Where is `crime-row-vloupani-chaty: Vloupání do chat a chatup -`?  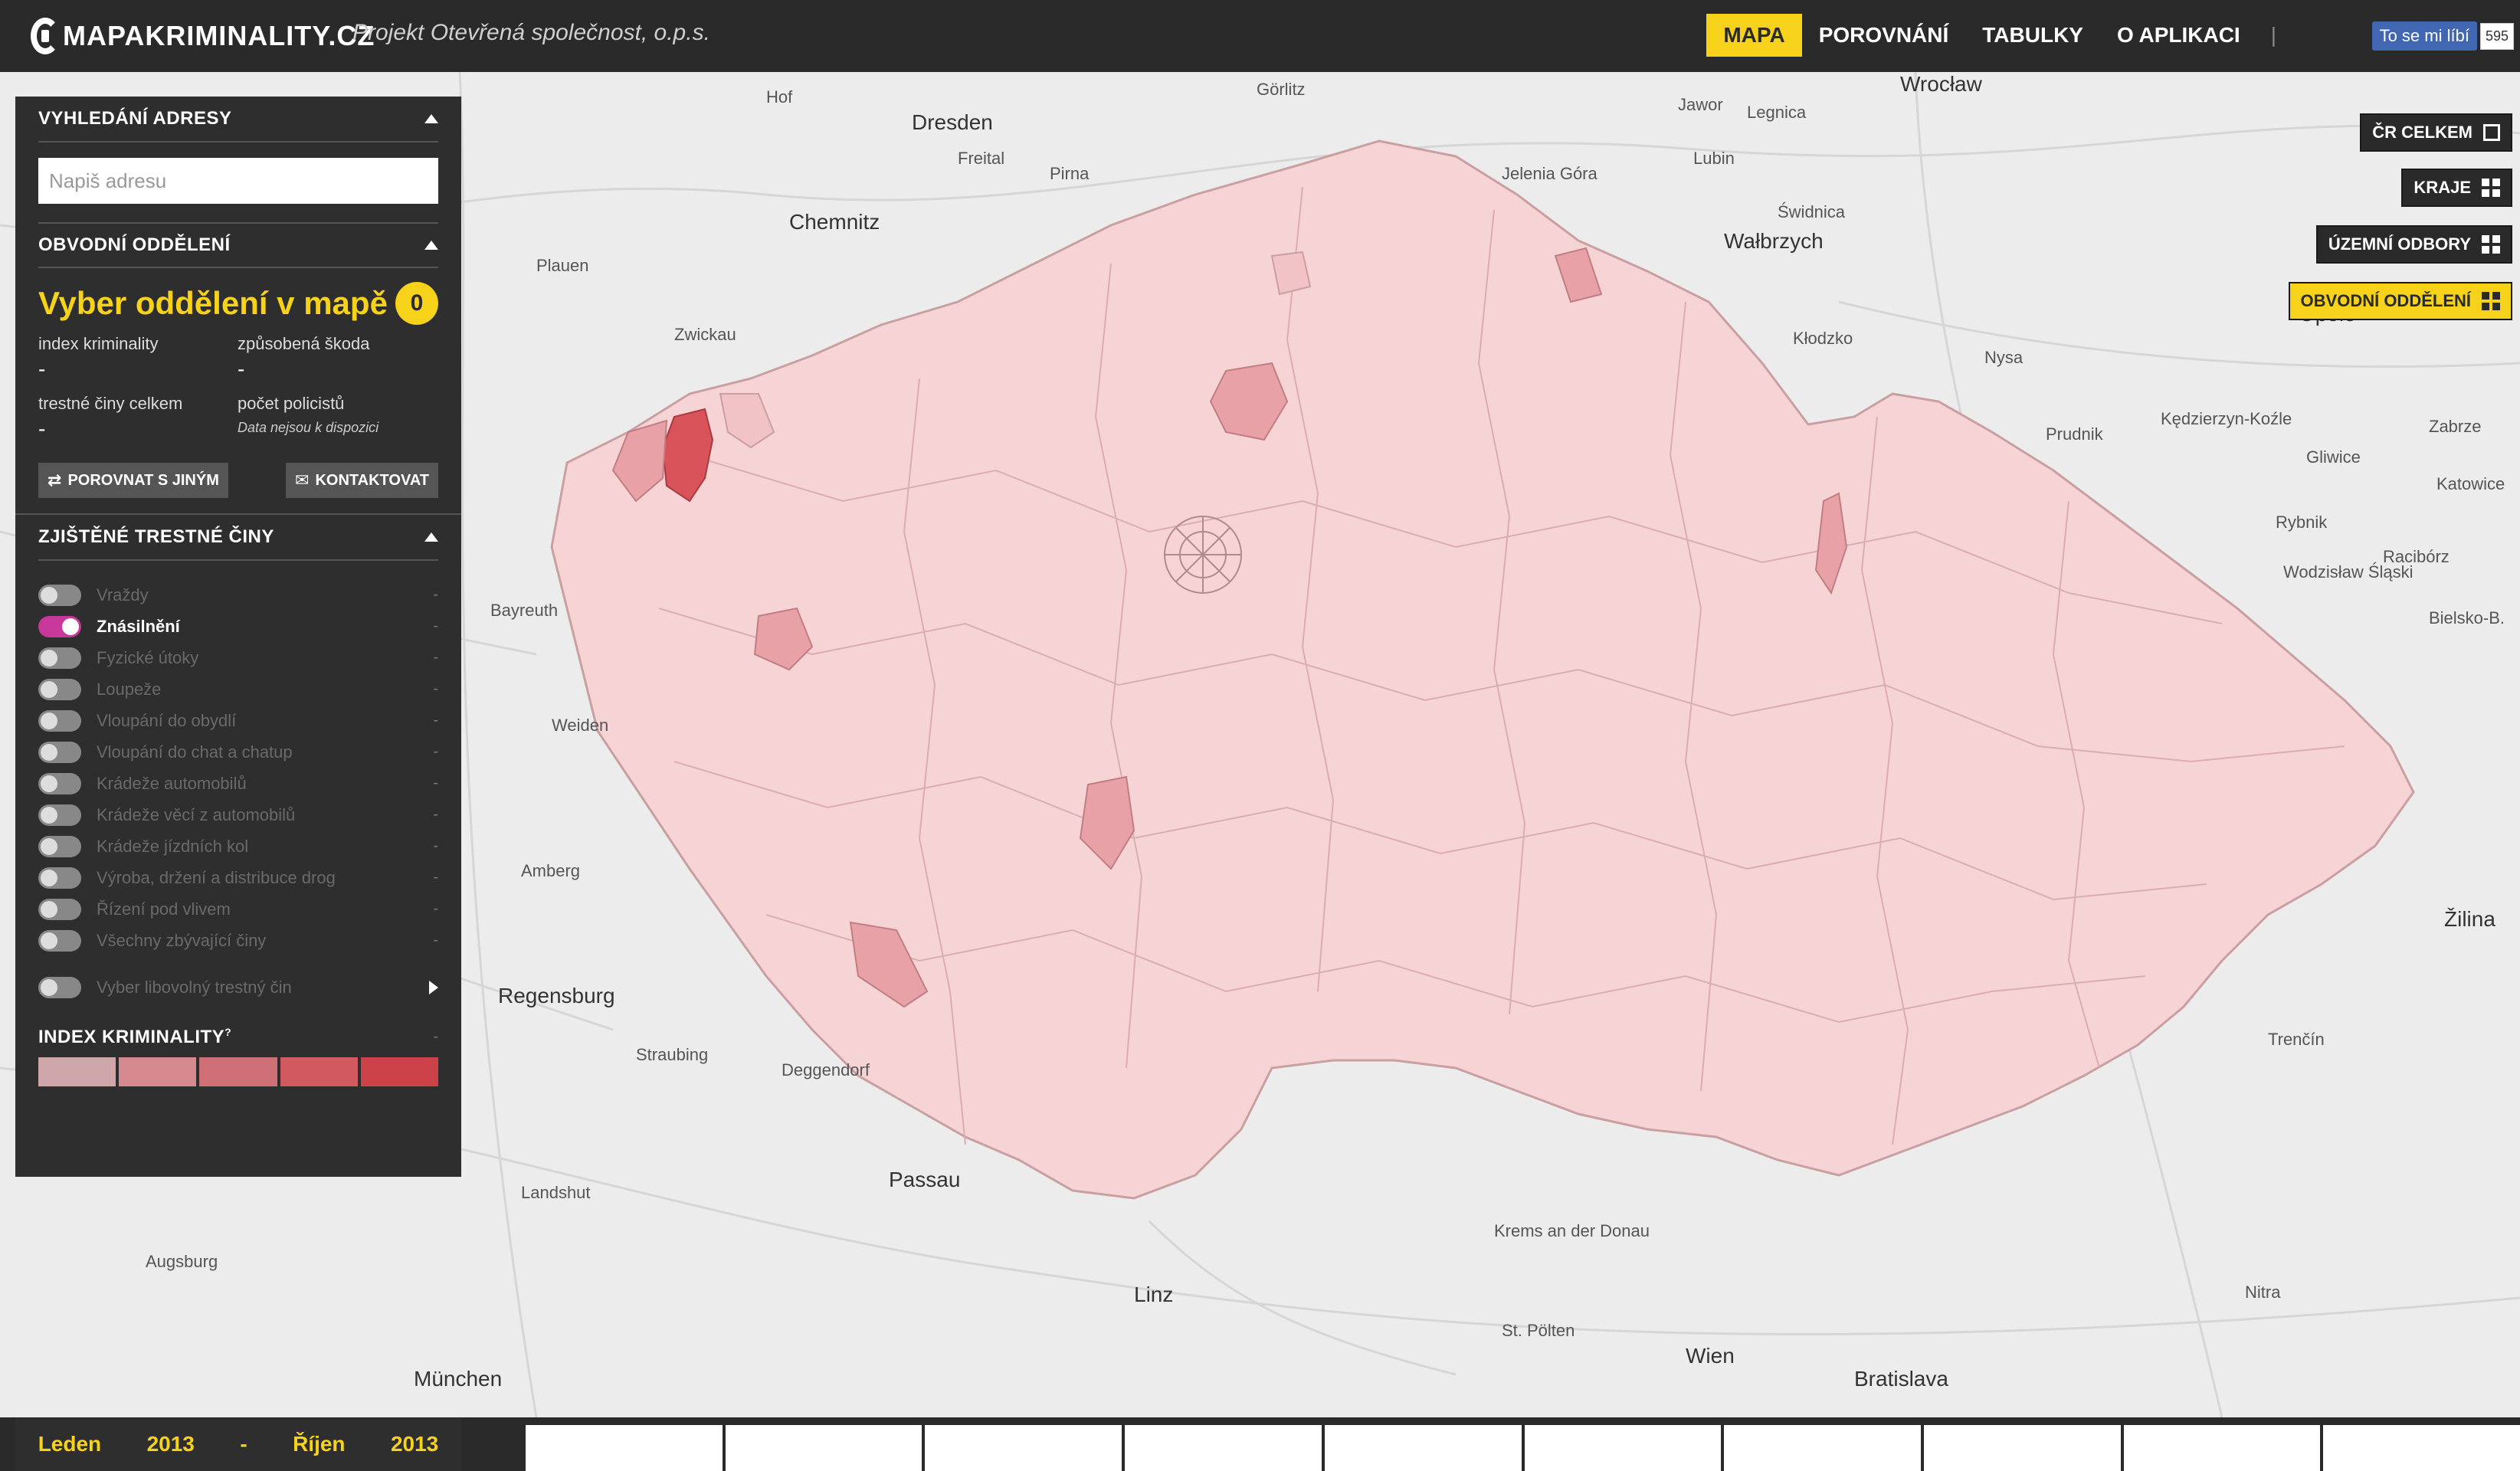
crime-row-vloupani-chaty: Vloupání do chat a chatup - is located at coordinates (238, 752).